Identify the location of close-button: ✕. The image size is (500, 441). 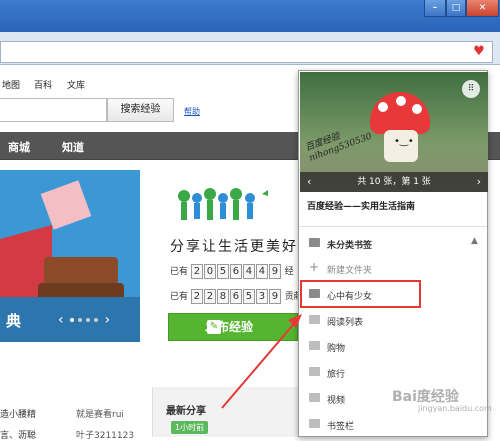
(482, 8).